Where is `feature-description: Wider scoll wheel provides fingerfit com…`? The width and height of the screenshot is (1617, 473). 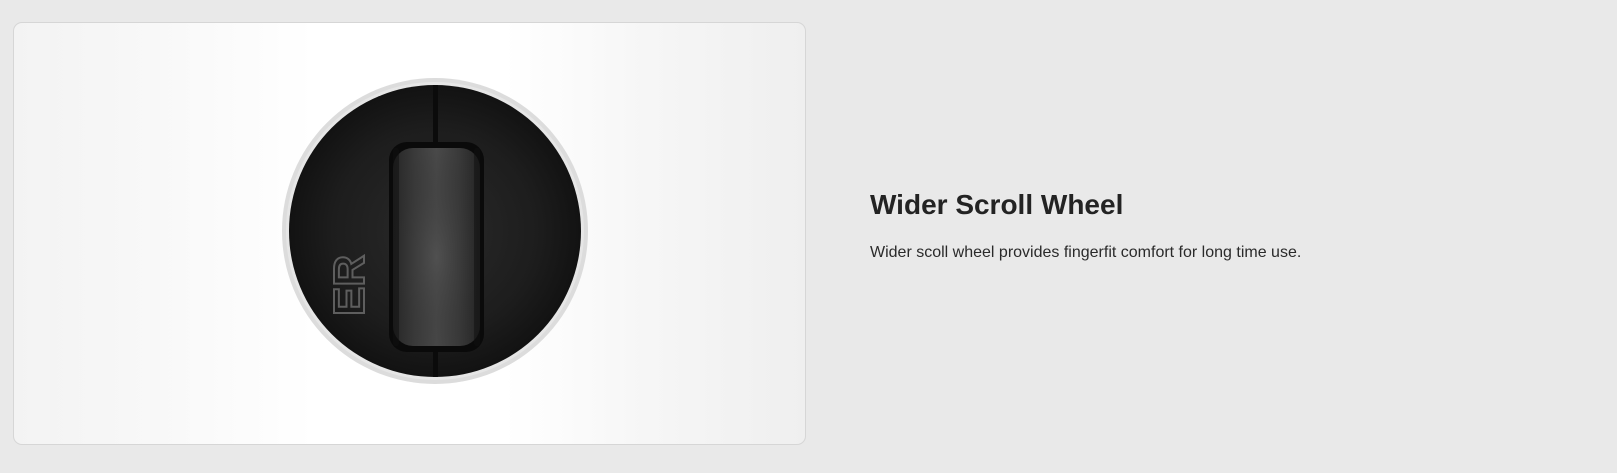
feature-description: Wider scoll wheel provides fingerfit com… is located at coordinates (1086, 252).